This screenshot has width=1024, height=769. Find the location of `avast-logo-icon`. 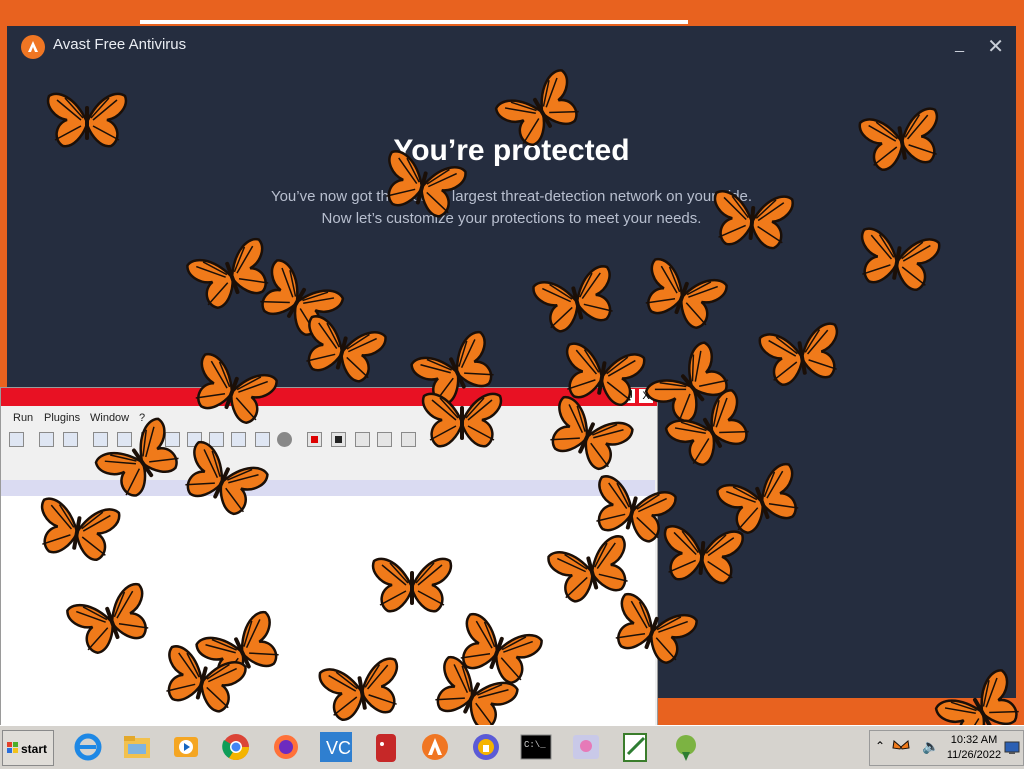

avast-logo-icon is located at coordinates (33, 47).